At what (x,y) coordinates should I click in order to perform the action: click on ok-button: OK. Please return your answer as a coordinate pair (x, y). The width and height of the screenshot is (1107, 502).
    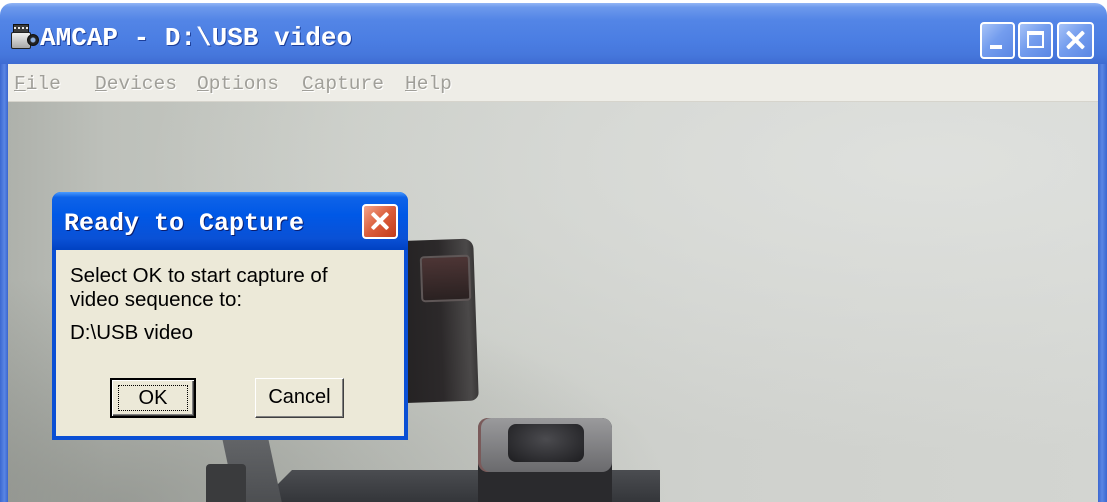
    Looking at the image, I should click on (153, 398).